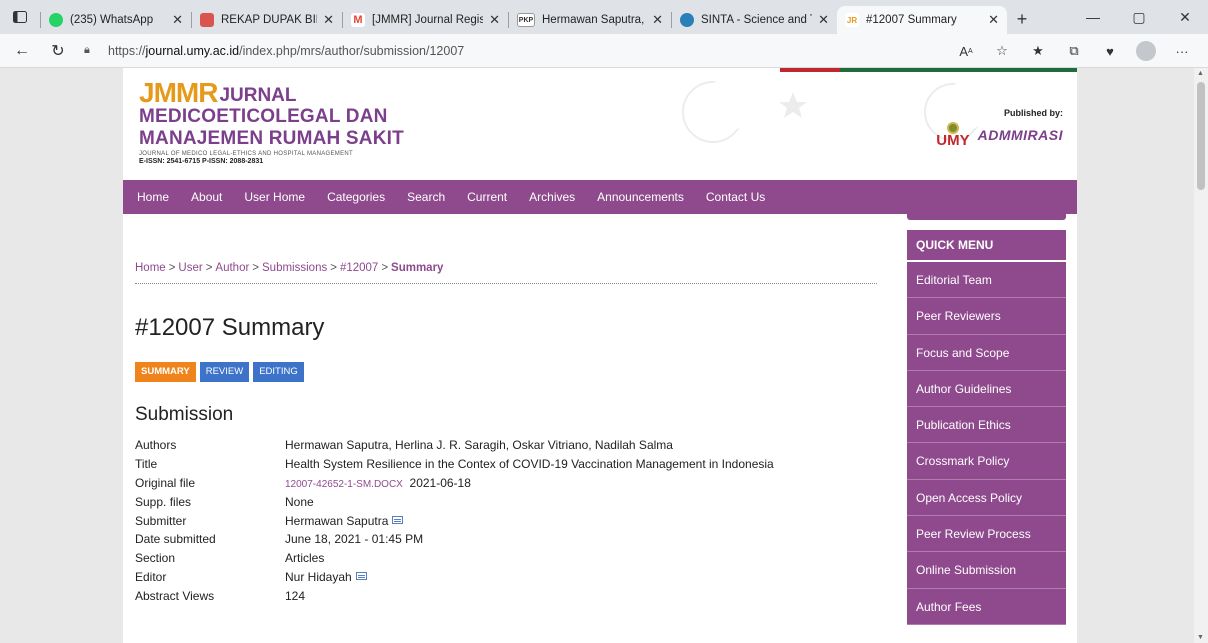 The width and height of the screenshot is (1208, 643). I want to click on scroll-up-icon: ▲, so click(1200, 73).